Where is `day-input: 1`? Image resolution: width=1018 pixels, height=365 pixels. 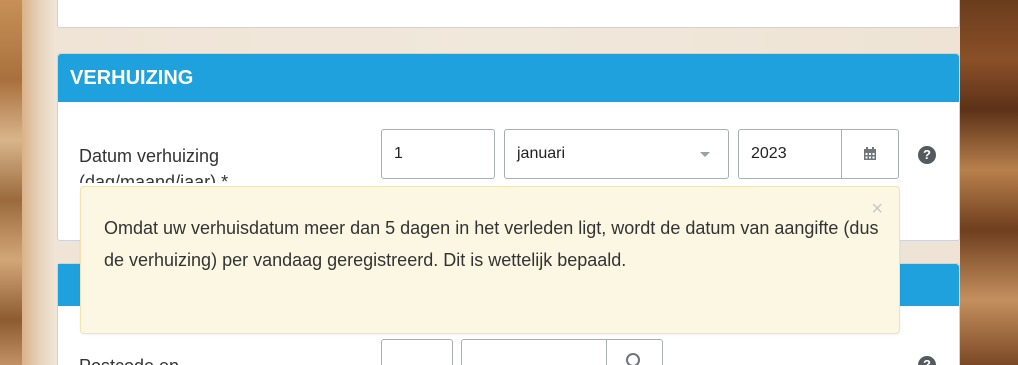
day-input: 1 is located at coordinates (438, 154).